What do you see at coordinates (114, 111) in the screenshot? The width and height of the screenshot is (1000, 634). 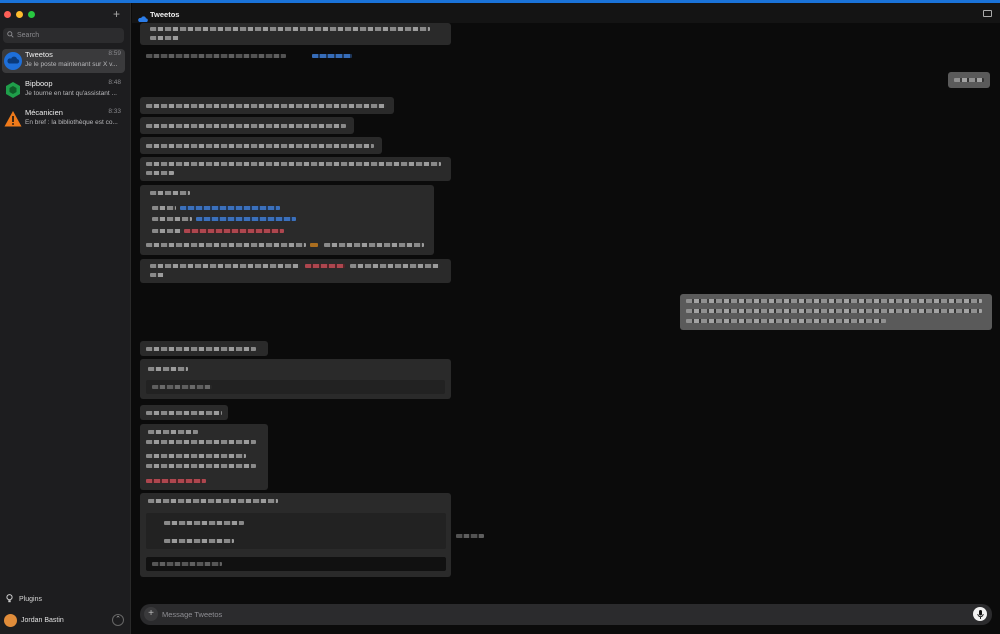 I see `conversation-time: 8:33` at bounding box center [114, 111].